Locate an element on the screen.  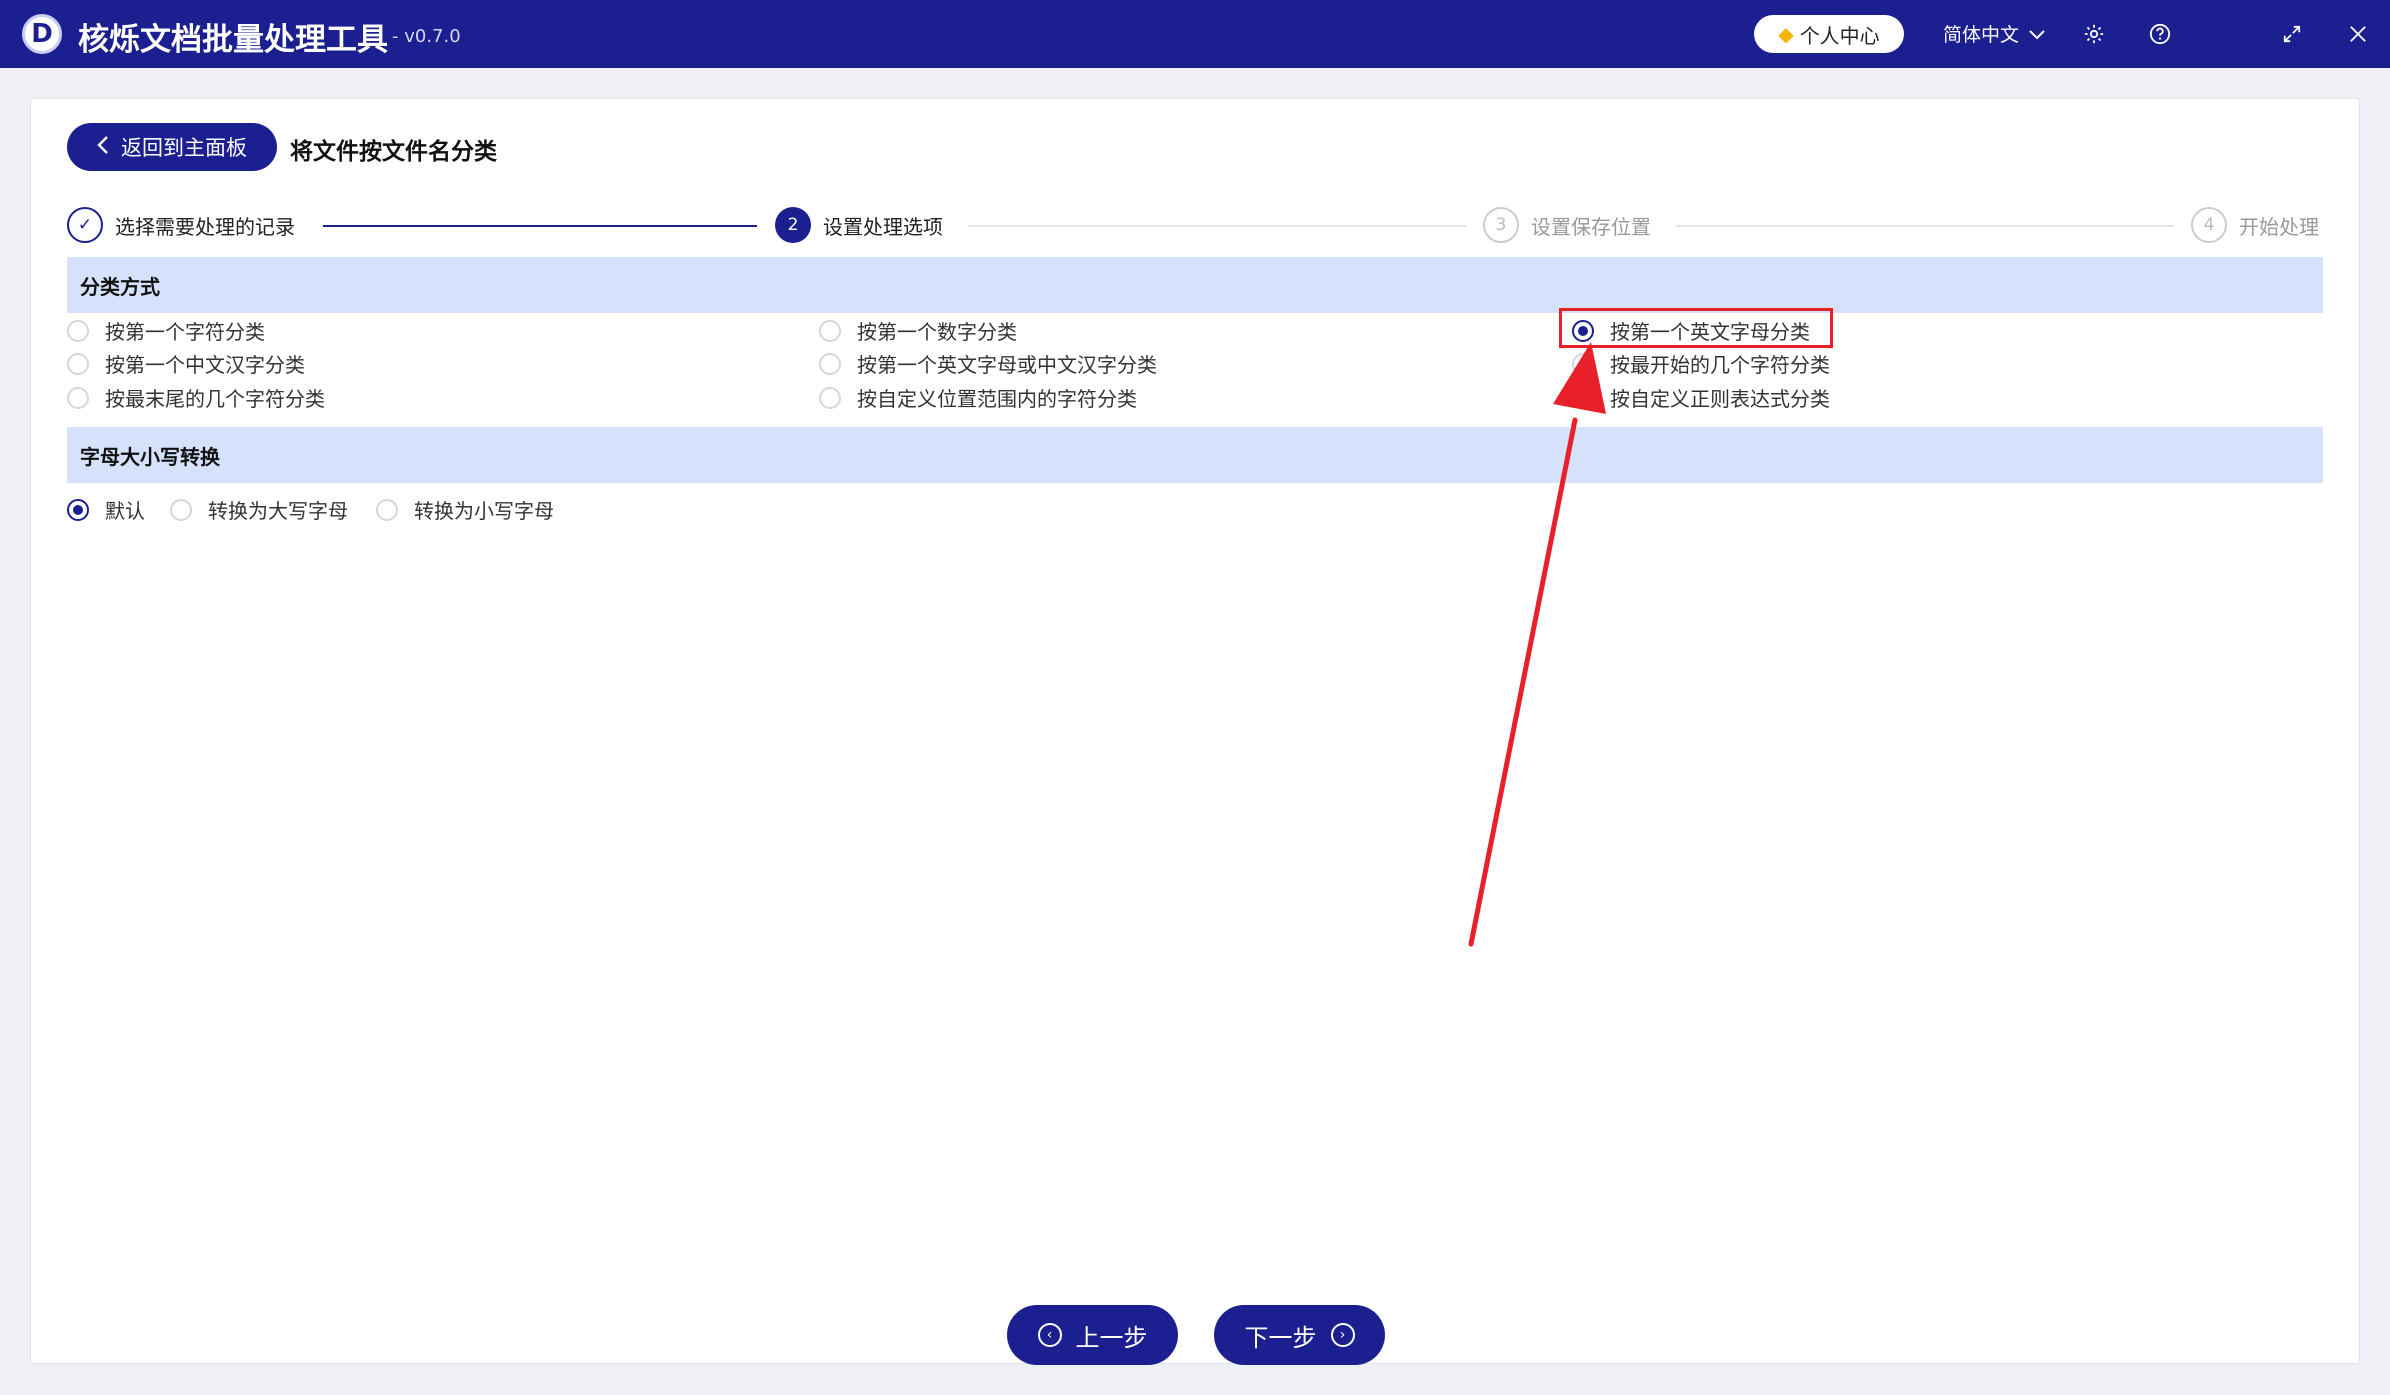
radio-label: 转换为小写字母 is located at coordinates (484, 511).